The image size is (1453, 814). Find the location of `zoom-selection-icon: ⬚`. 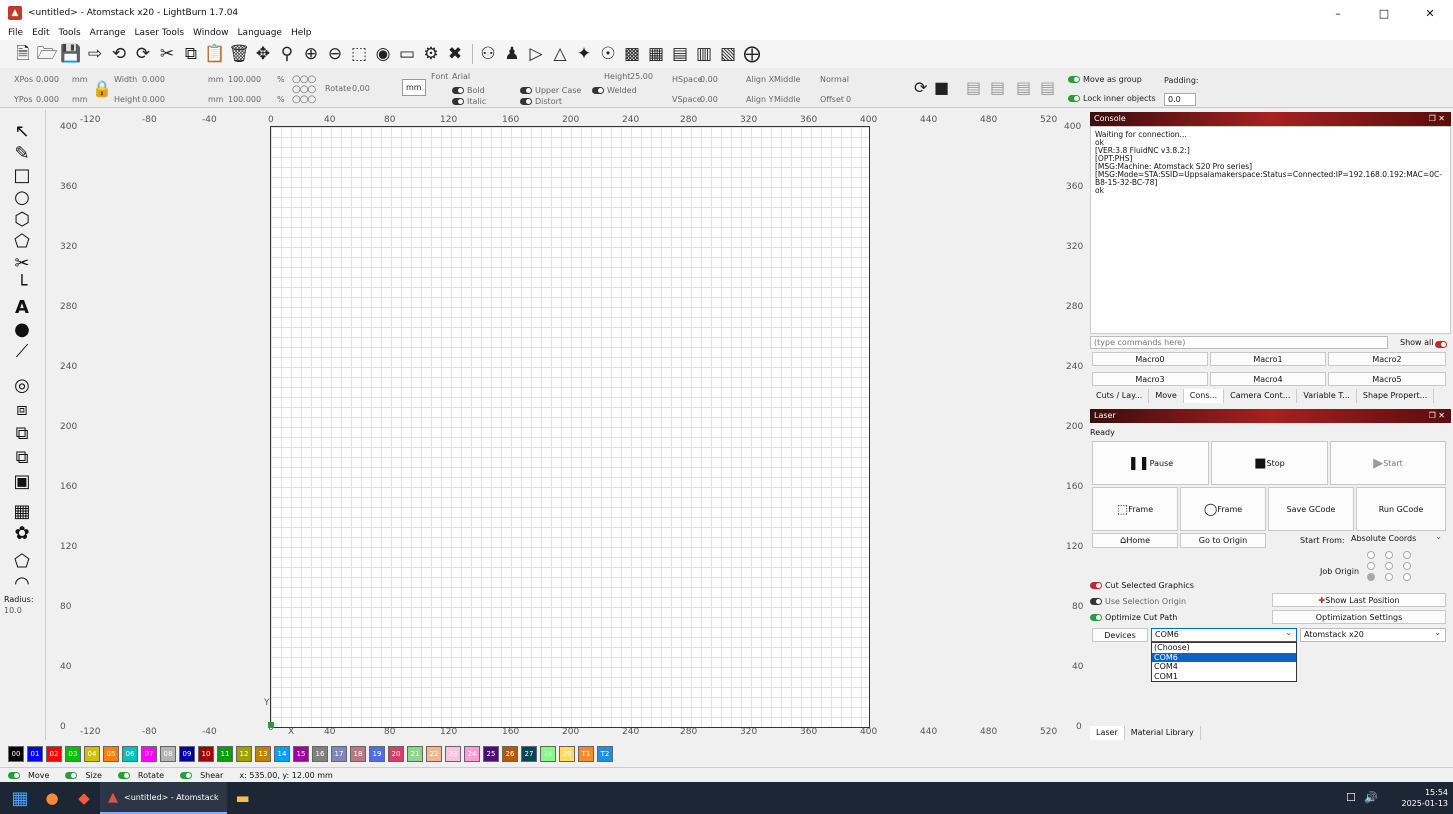

zoom-selection-icon: ⬚ is located at coordinates (359, 54).